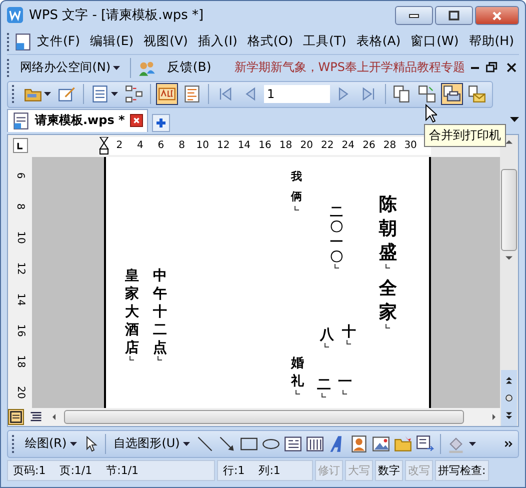 This screenshot has height=488, width=526. Describe the element at coordinates (117, 15) in the screenshot. I see `window-title: WPS 文字 - [请柬模板.wps *]` at that location.